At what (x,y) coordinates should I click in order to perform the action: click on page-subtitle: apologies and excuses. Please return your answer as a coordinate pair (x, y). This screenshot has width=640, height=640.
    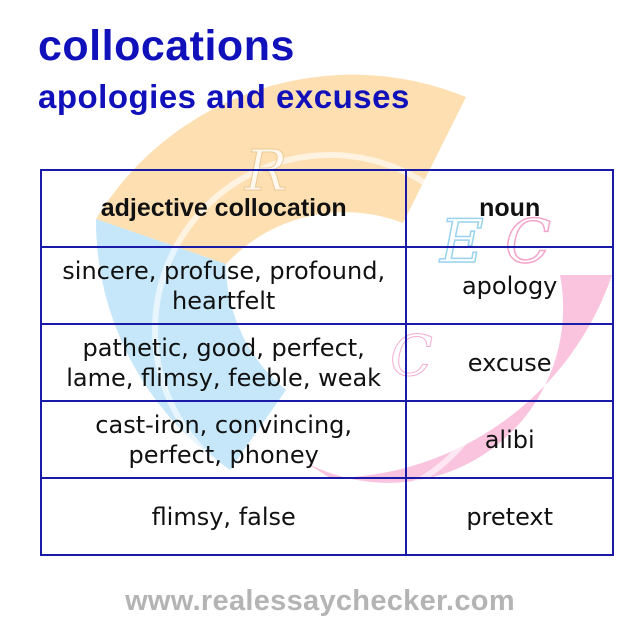
    Looking at the image, I should click on (224, 96).